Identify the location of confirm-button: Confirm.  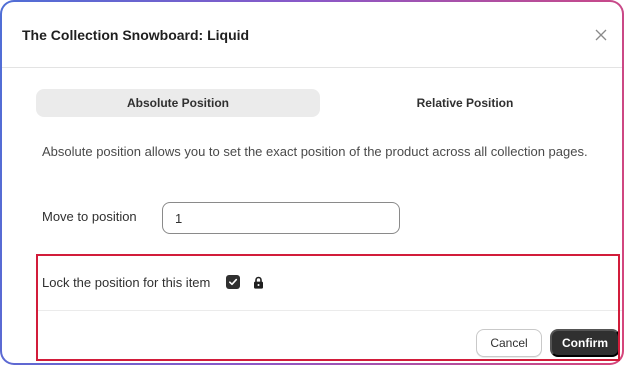
(585, 343).